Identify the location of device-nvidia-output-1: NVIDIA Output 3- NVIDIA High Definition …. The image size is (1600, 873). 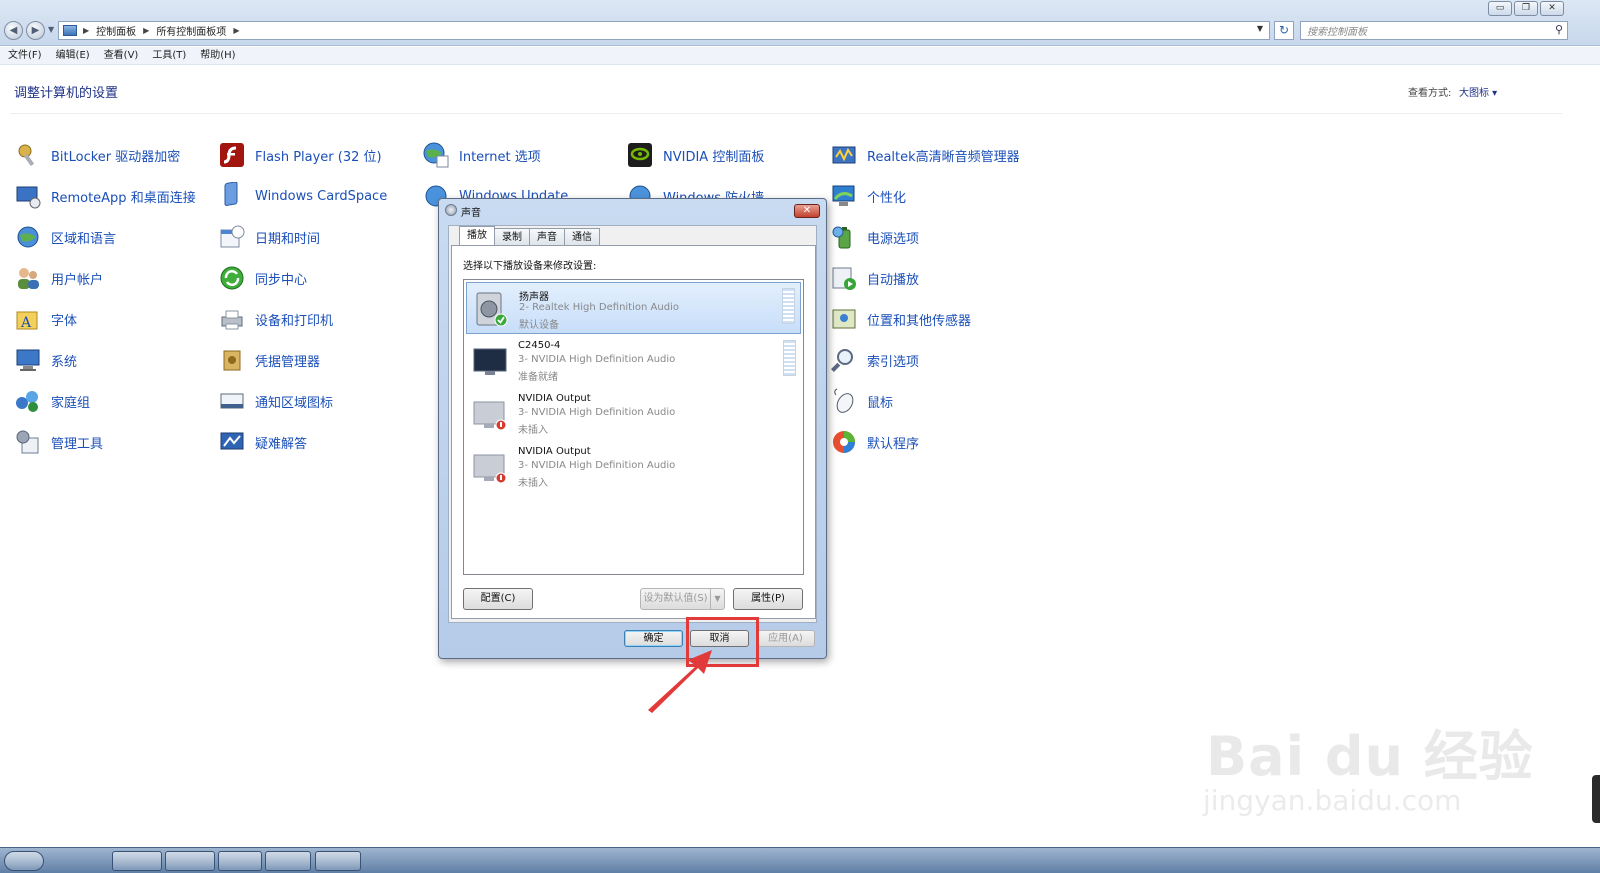
(633, 414).